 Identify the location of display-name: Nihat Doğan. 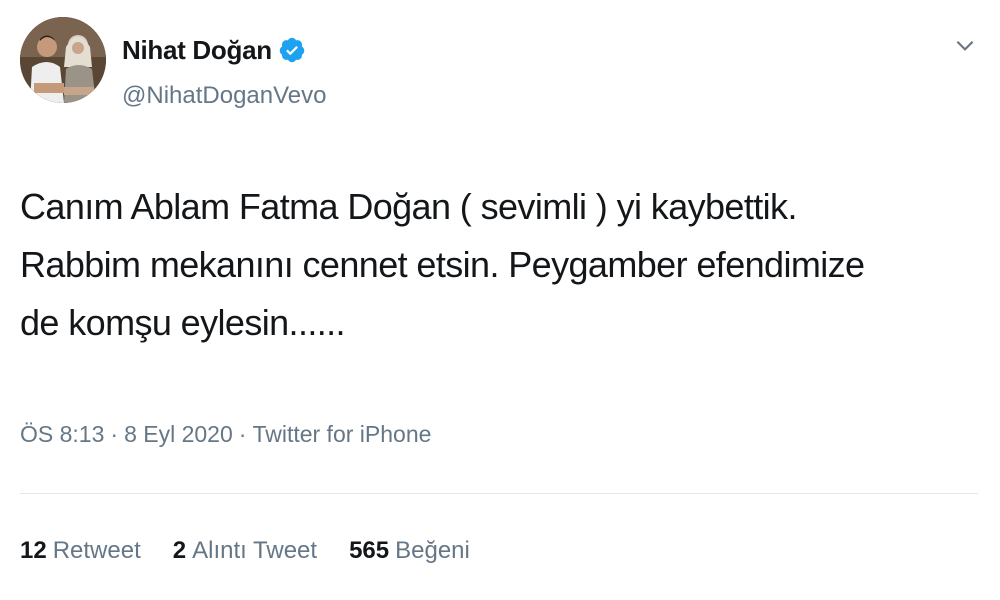
(197, 50).